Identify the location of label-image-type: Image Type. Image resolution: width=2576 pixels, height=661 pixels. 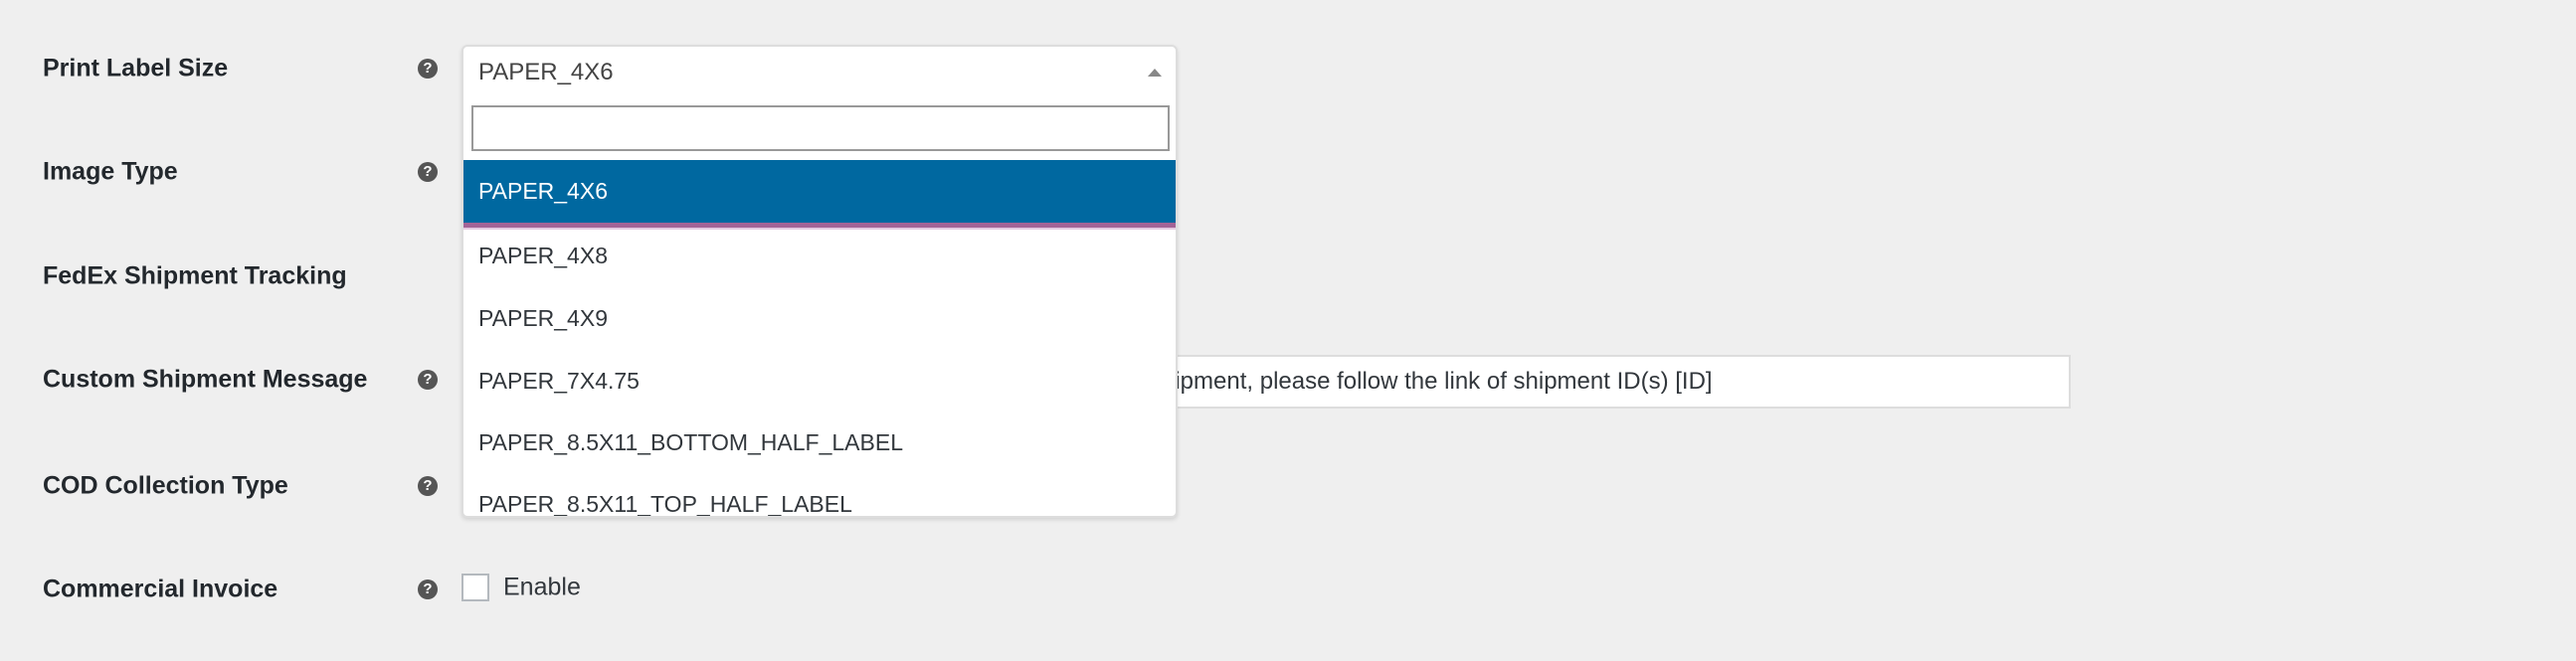
(110, 172).